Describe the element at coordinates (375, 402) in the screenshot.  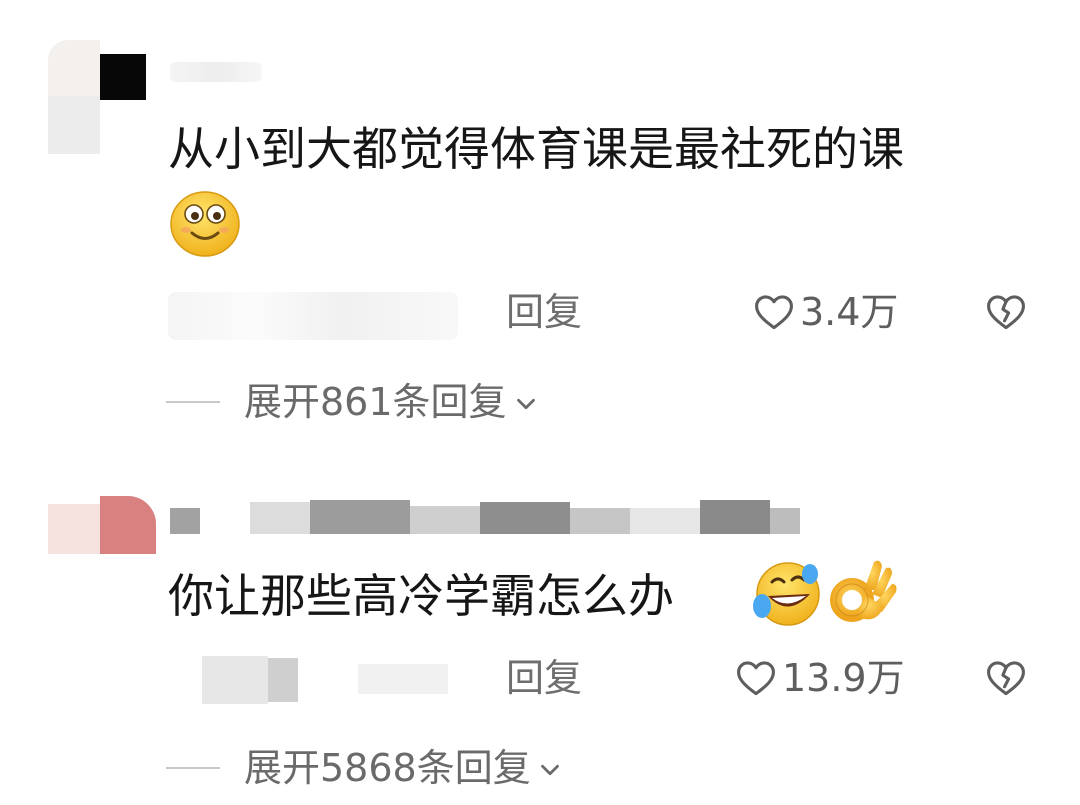
I see `expand-replies-label: 展开861条回复` at that location.